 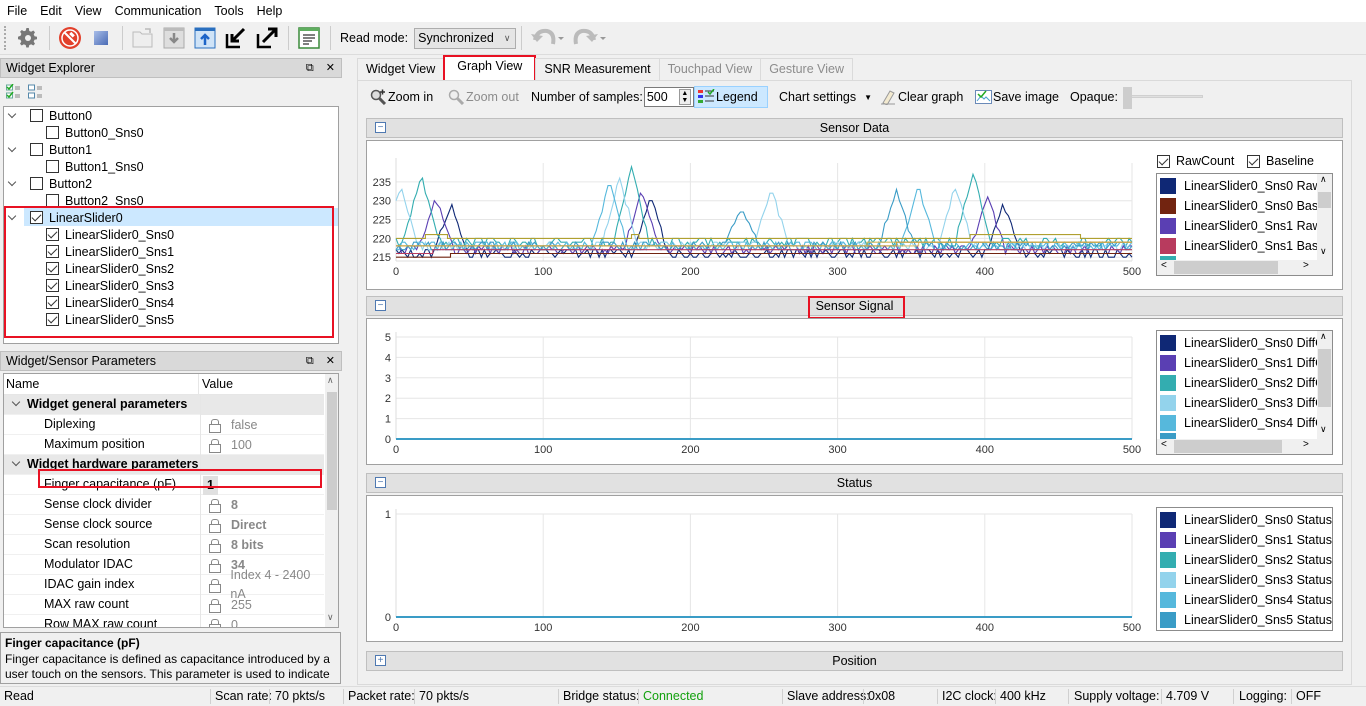 I want to click on tab-widget-view: Widget View, so click(x=401, y=69).